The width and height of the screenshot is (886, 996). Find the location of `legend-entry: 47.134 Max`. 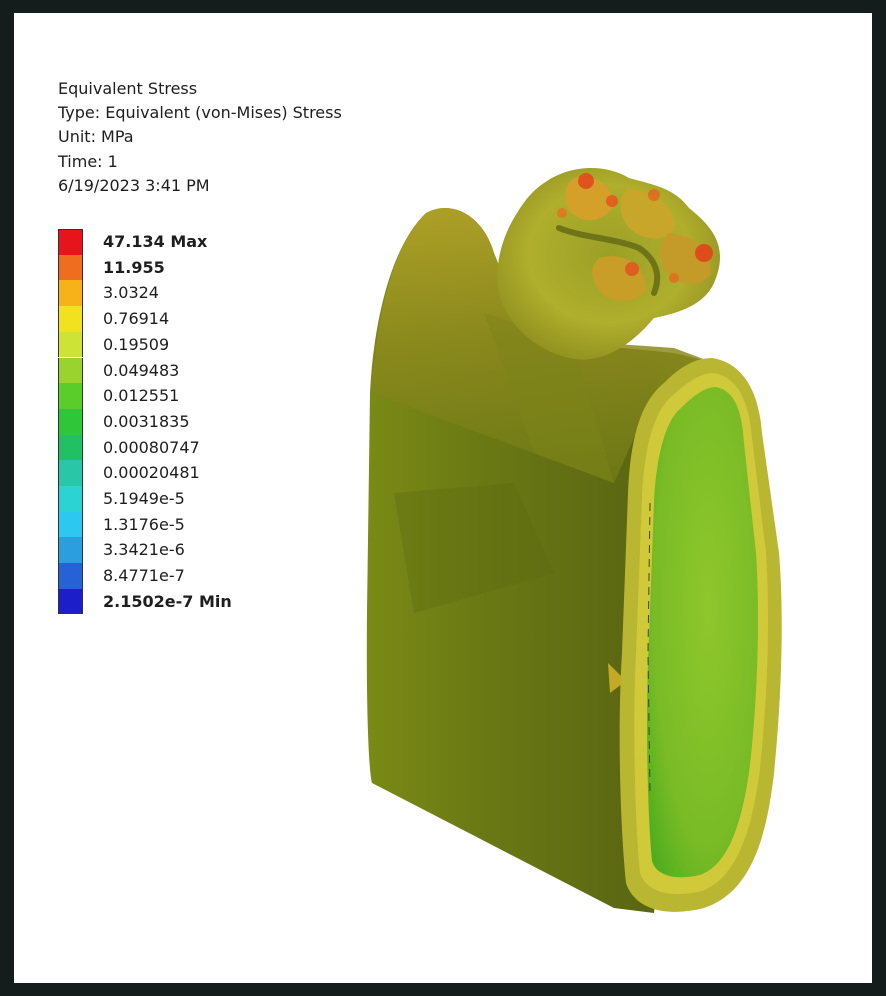

legend-entry: 47.134 Max is located at coordinates (188, 242).